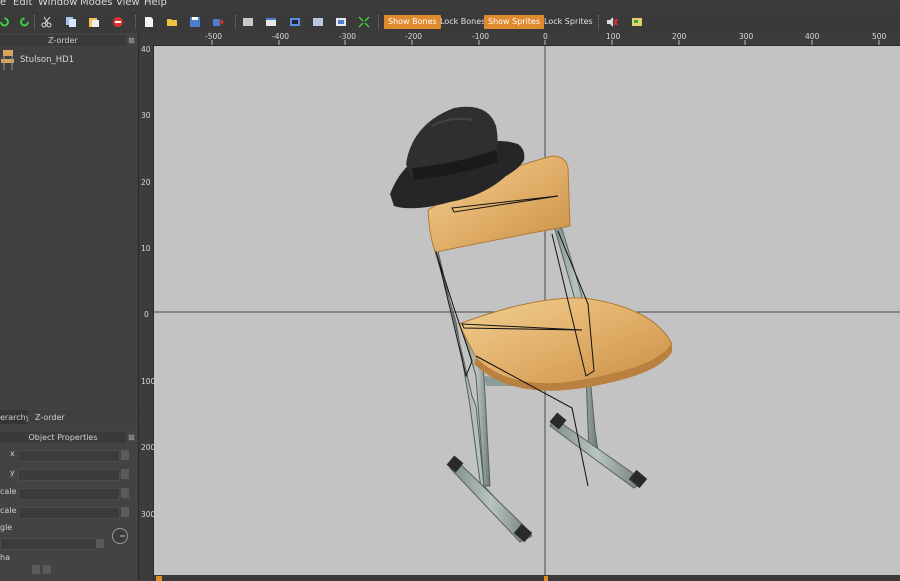  I want to click on mute-sound-icon, so click(612, 22).